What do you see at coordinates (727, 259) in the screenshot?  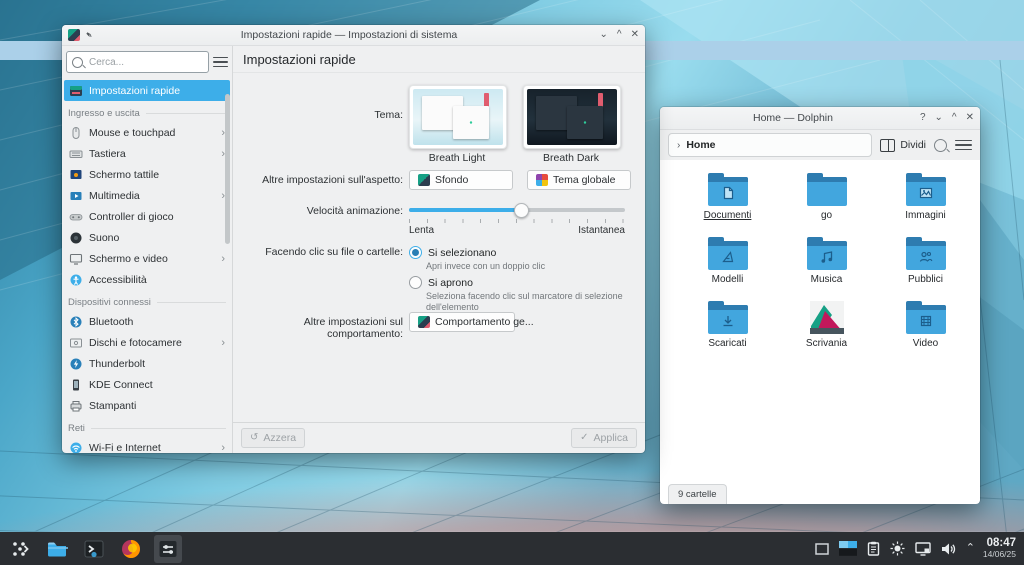 I see `folder-item: Modelli` at bounding box center [727, 259].